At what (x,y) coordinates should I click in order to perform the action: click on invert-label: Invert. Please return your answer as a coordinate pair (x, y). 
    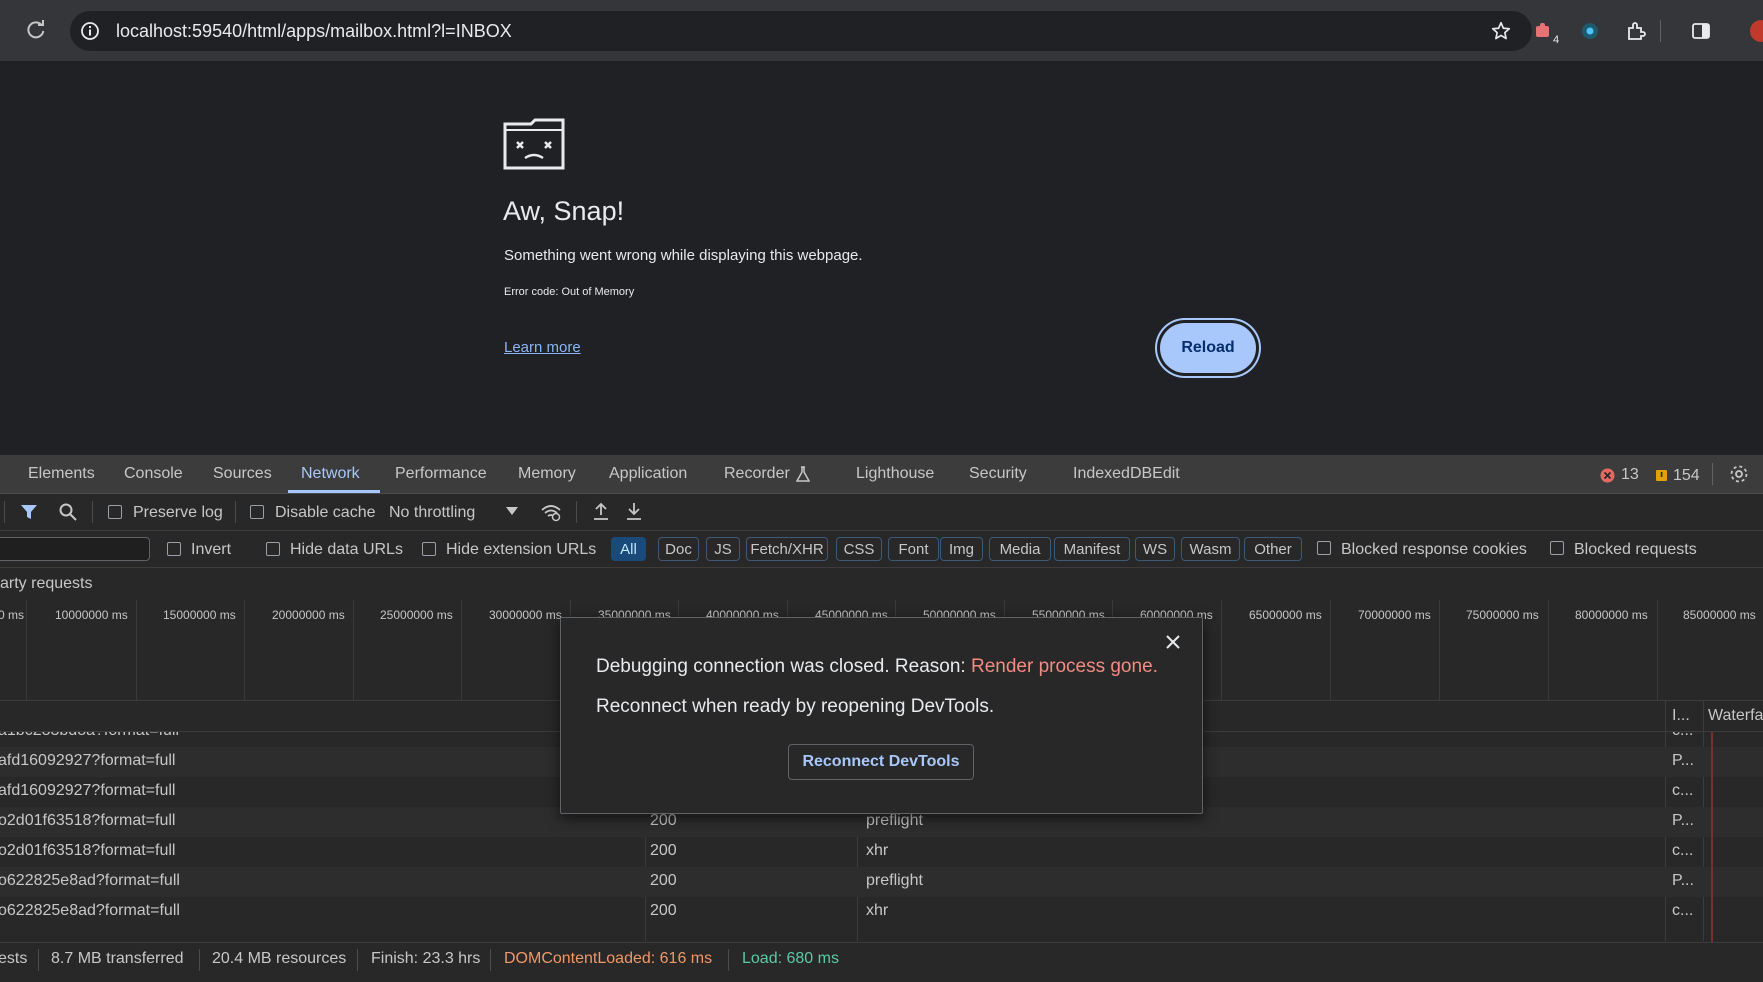
    Looking at the image, I should click on (211, 549).